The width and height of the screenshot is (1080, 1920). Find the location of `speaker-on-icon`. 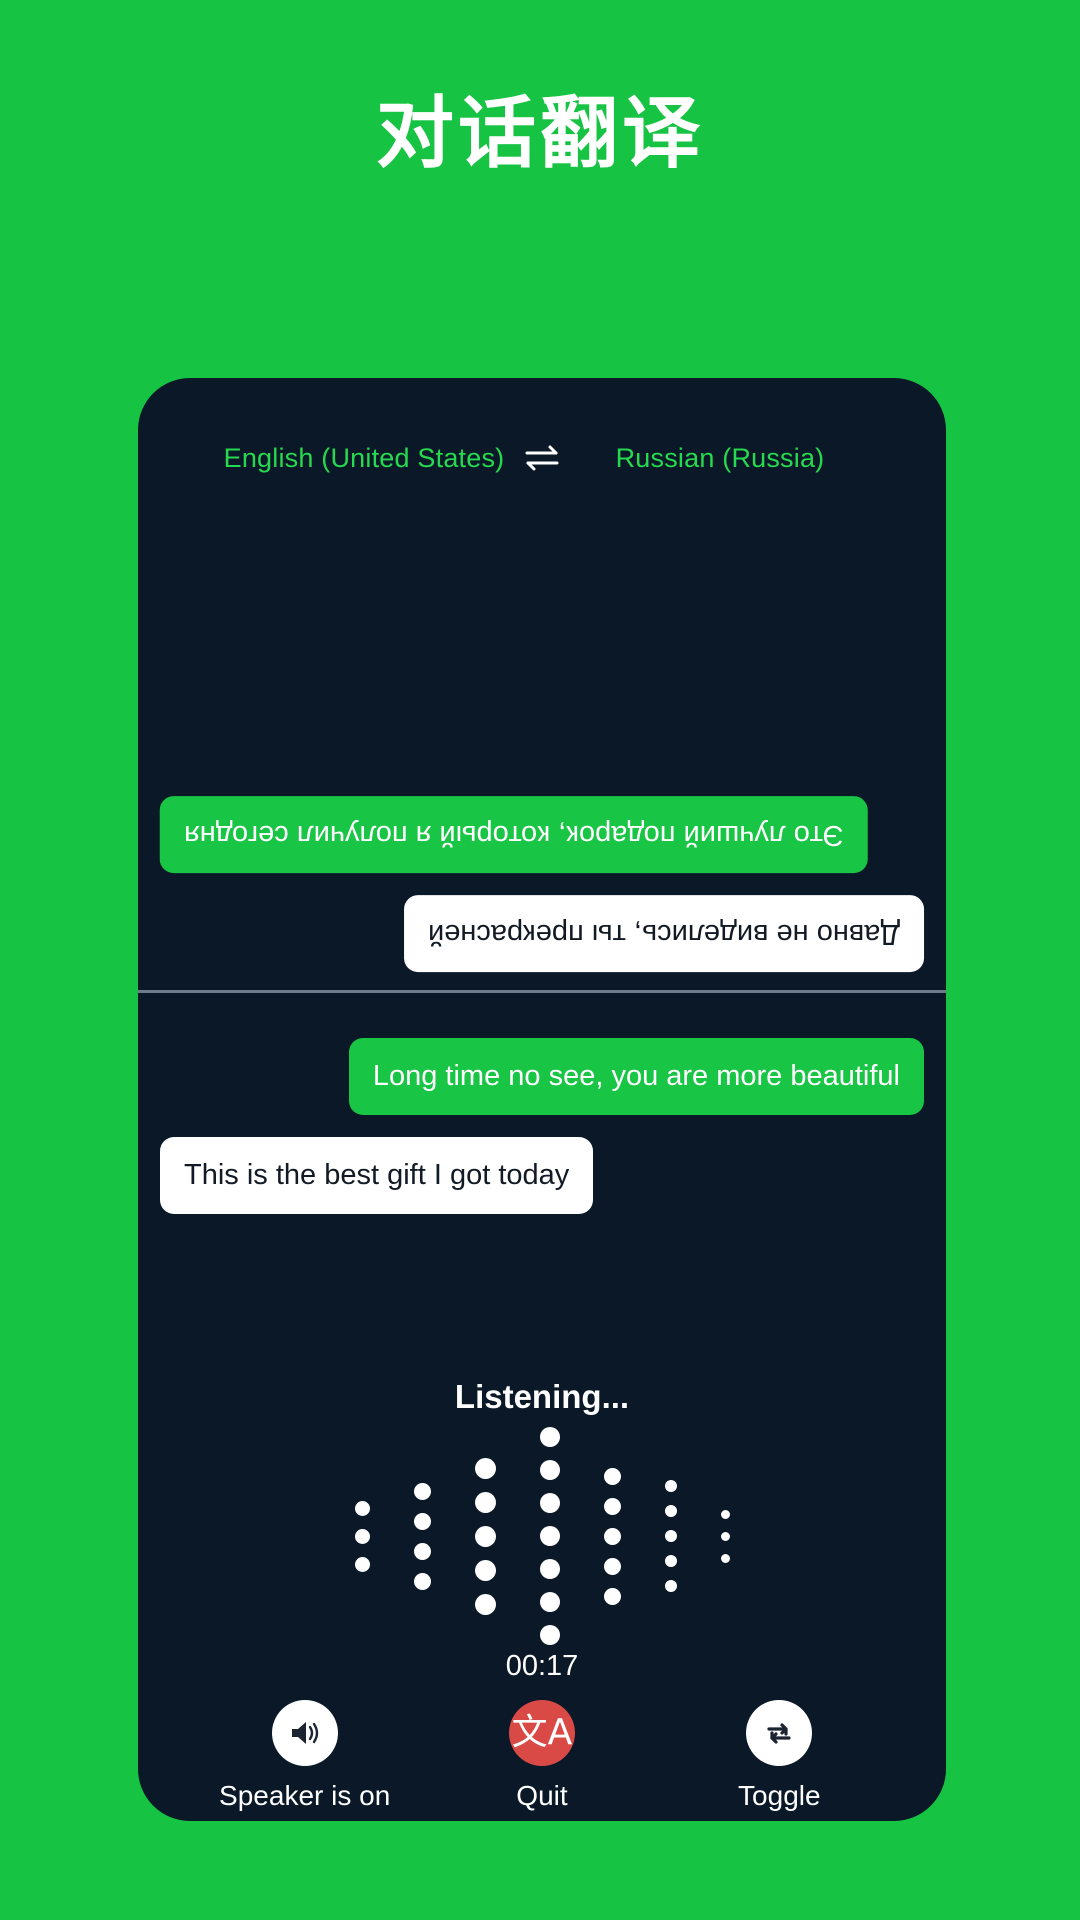

speaker-on-icon is located at coordinates (304, 1733).